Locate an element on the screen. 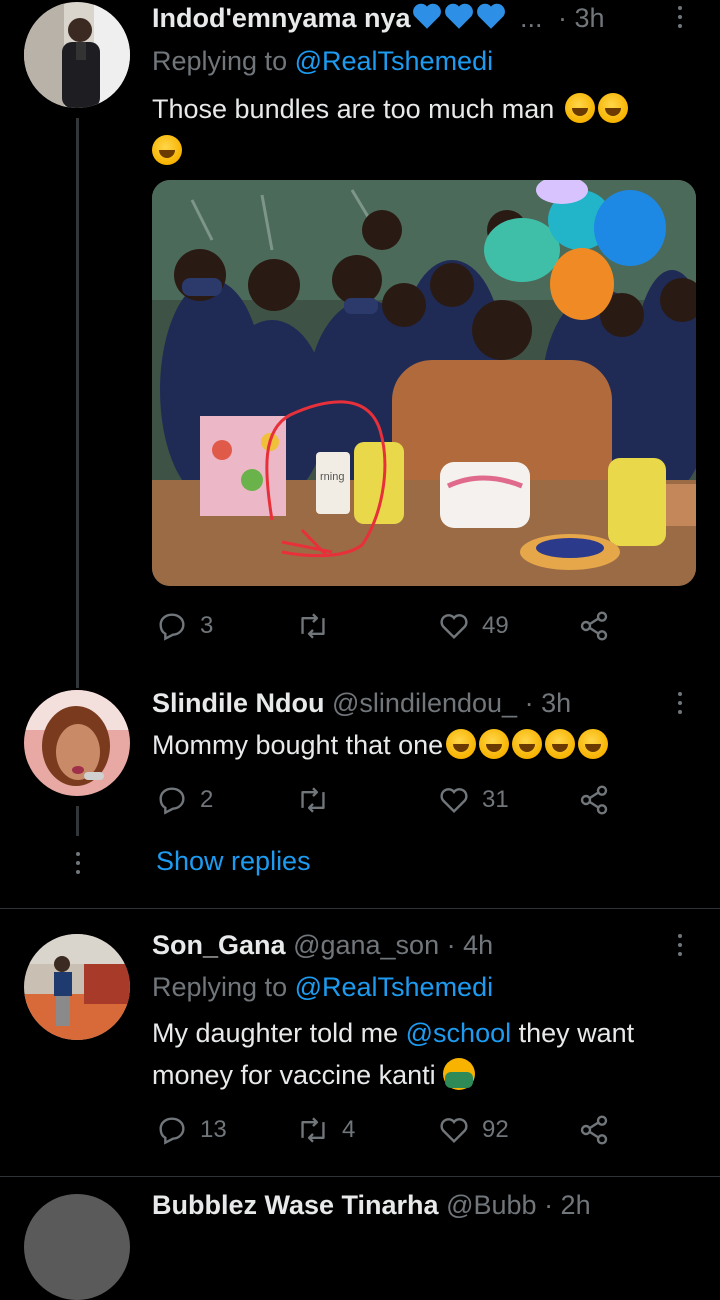 Image resolution: width=720 pixels, height=1300 pixels. like-count: 31 is located at coordinates (495, 799).